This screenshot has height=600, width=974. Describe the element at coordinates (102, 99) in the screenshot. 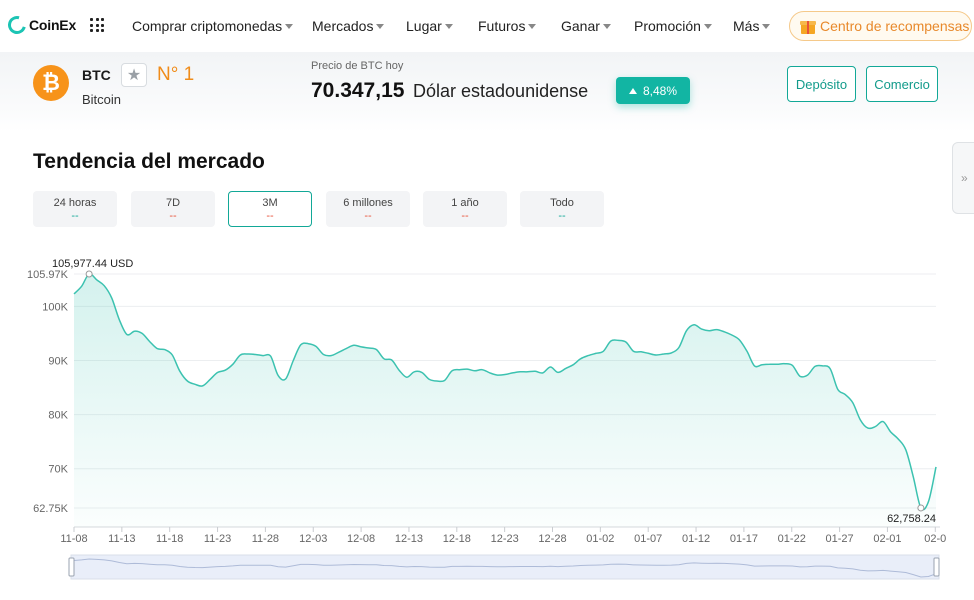

I see `coin-name: Bitcoin` at that location.